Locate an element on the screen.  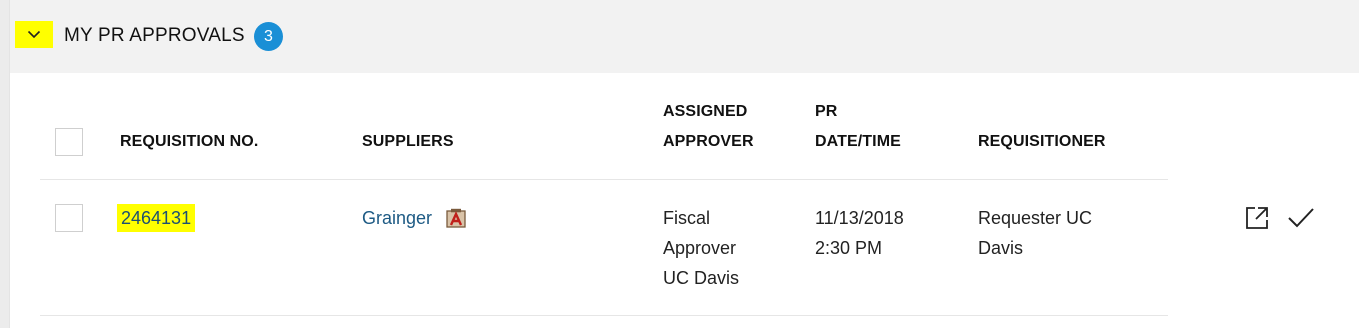
header-suppliers: SUPPLIERS is located at coordinates (408, 142).